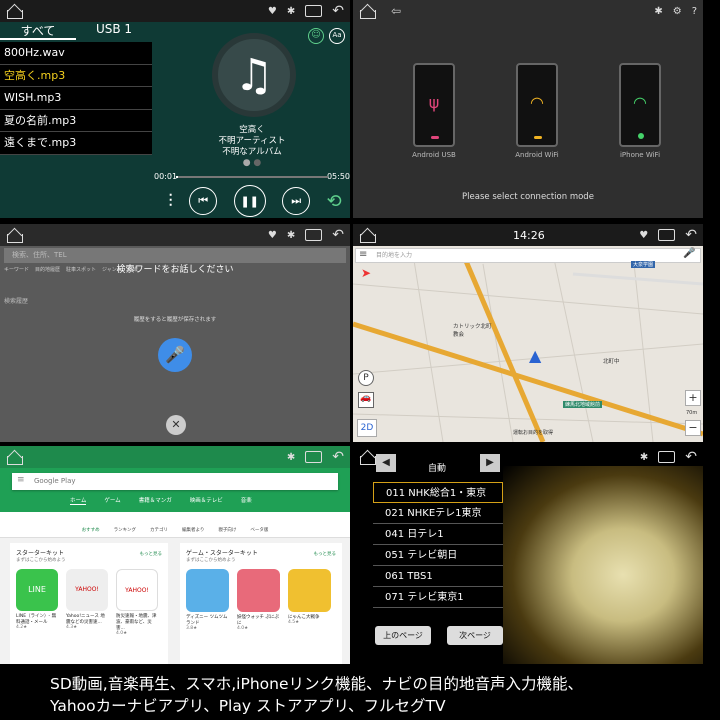  Describe the element at coordinates (438, 597) in the screenshot. I see `channel-item: 071 テレビ東京1` at that location.